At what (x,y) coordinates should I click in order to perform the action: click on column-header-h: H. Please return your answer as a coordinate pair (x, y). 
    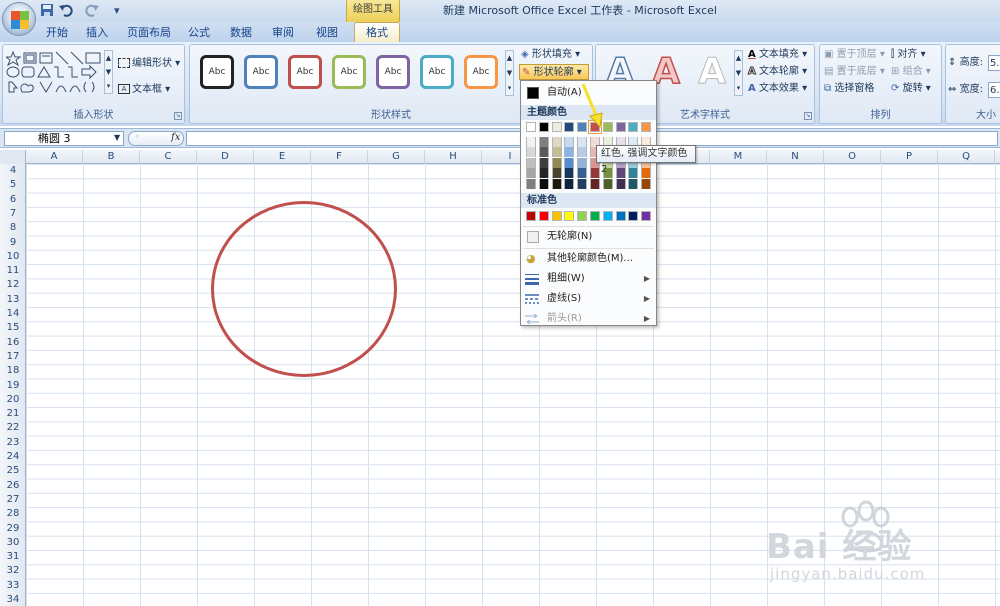
    Looking at the image, I should click on (453, 157).